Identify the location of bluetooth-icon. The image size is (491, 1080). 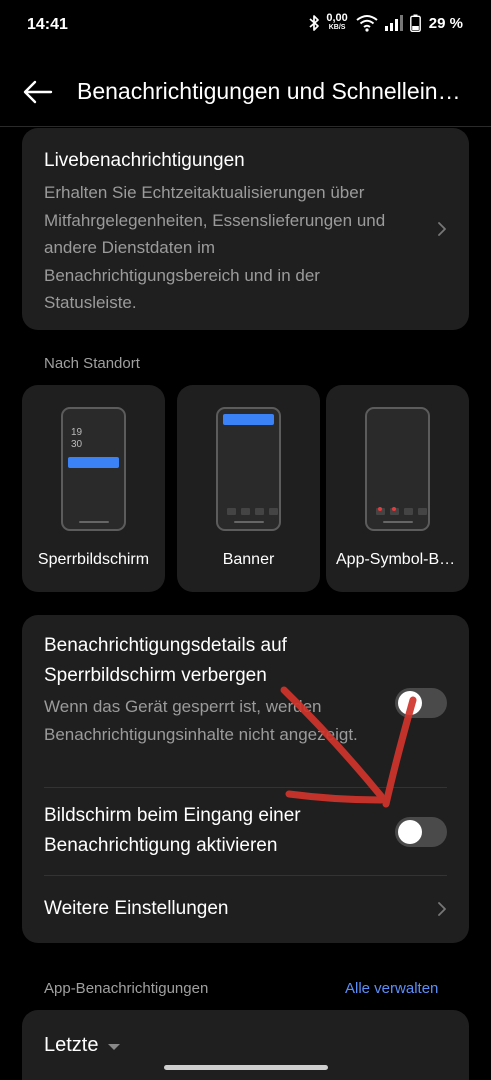
(314, 23).